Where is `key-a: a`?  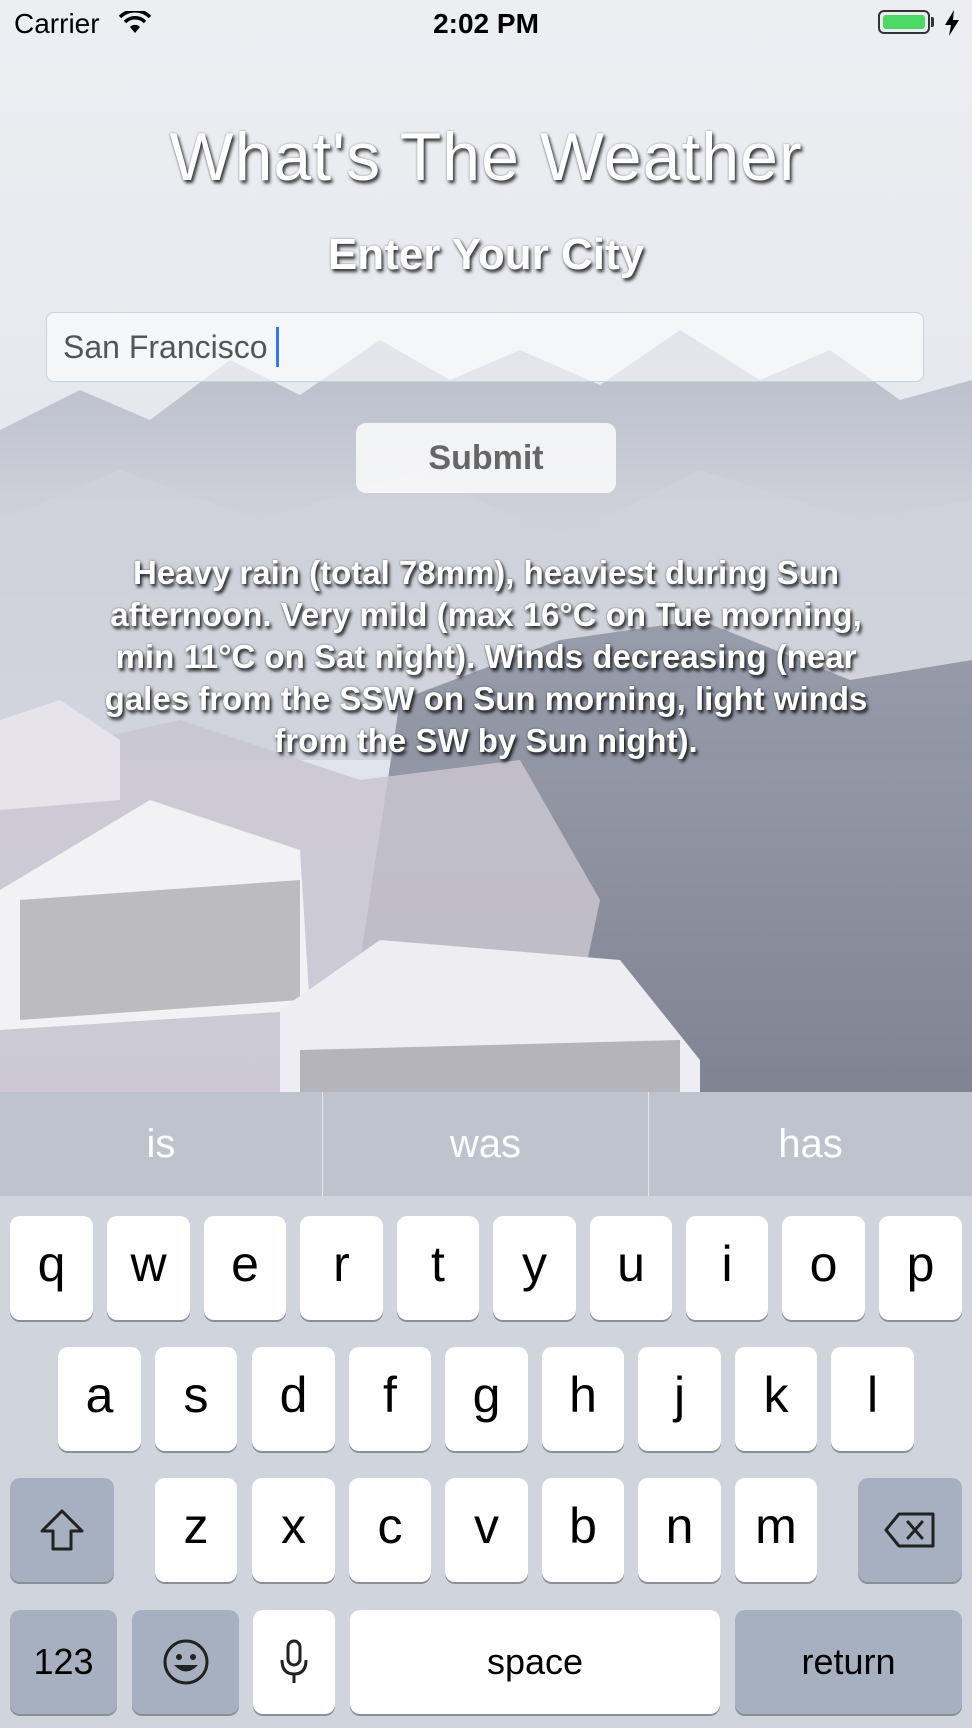 key-a: a is located at coordinates (99, 1399).